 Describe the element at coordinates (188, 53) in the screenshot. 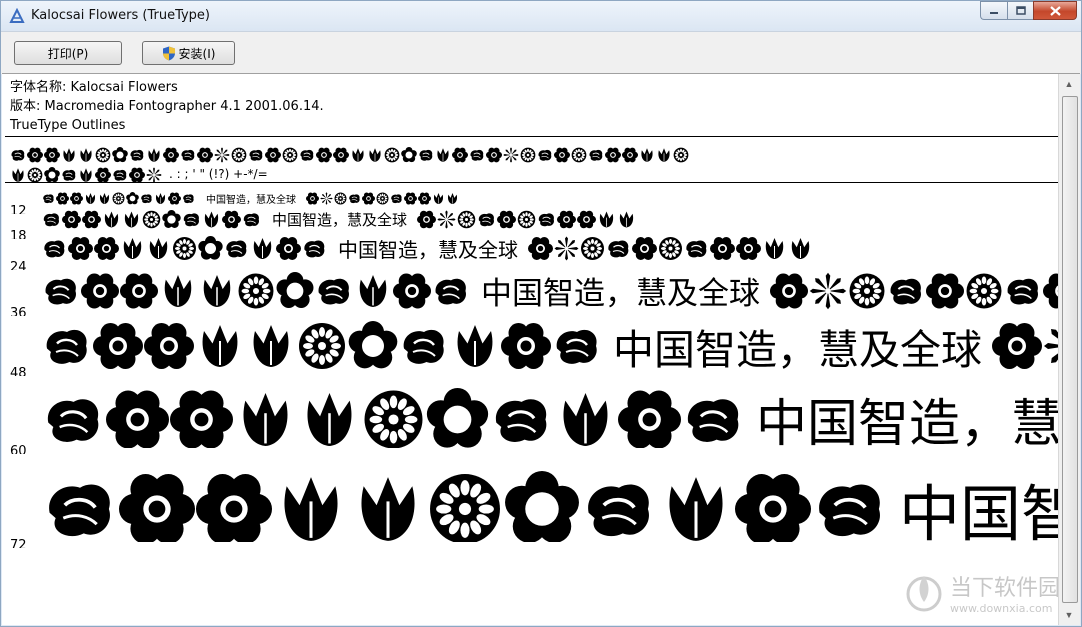

I see `install-button: 安装(I)` at that location.